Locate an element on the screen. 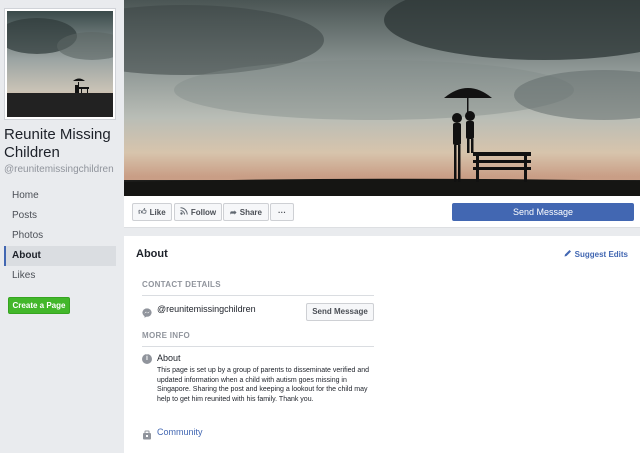 This screenshot has width=640, height=453. share-button: ➦ Share is located at coordinates (246, 212).